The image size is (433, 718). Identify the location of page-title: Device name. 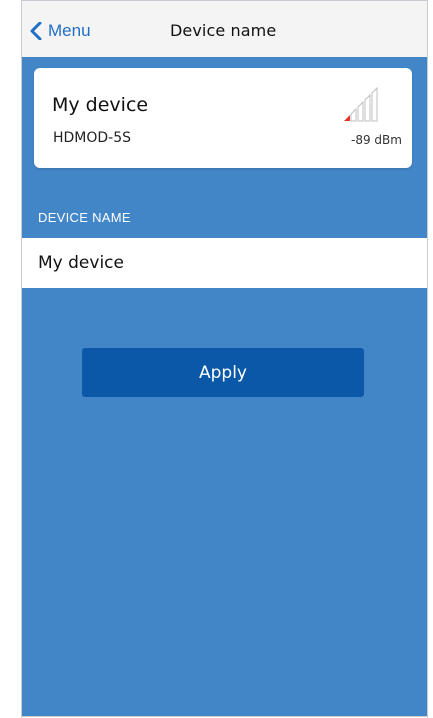
(223, 30).